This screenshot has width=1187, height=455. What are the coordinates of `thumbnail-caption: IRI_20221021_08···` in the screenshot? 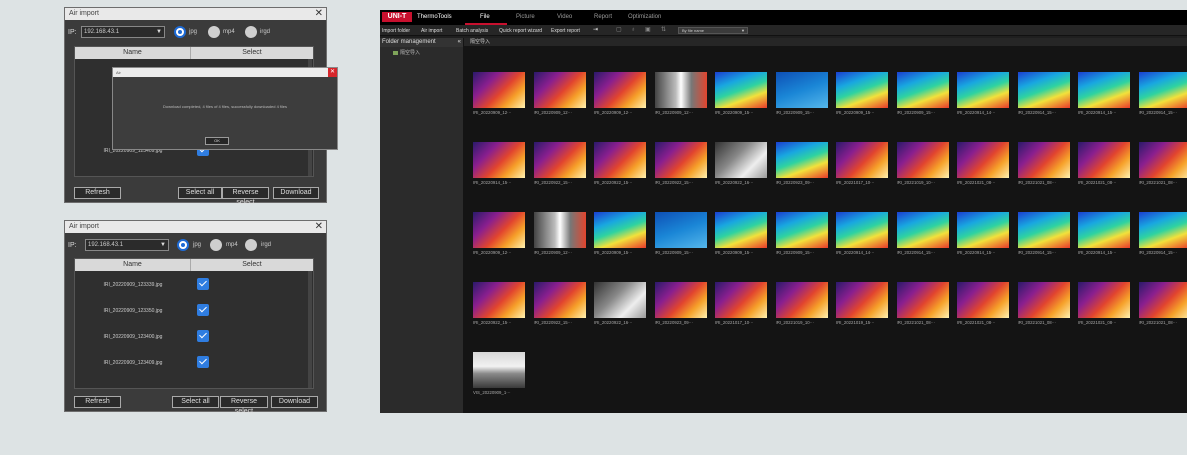 It's located at (1157, 322).